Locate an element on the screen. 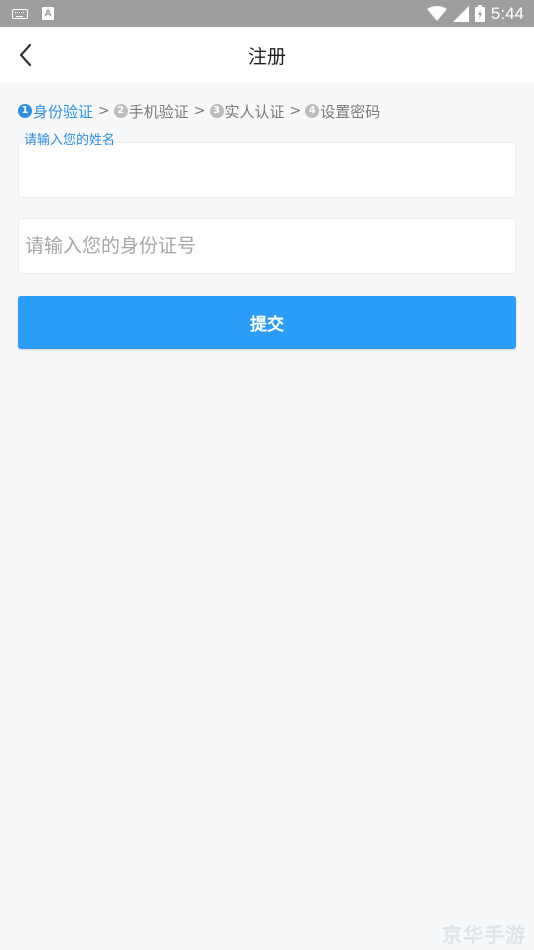 Image resolution: width=534 pixels, height=950 pixels. step-realname: 3 实人认证 is located at coordinates (247, 111).